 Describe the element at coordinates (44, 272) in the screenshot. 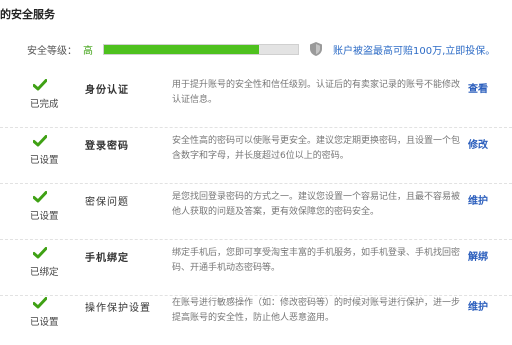

I see `item-status: 已绑定` at that location.